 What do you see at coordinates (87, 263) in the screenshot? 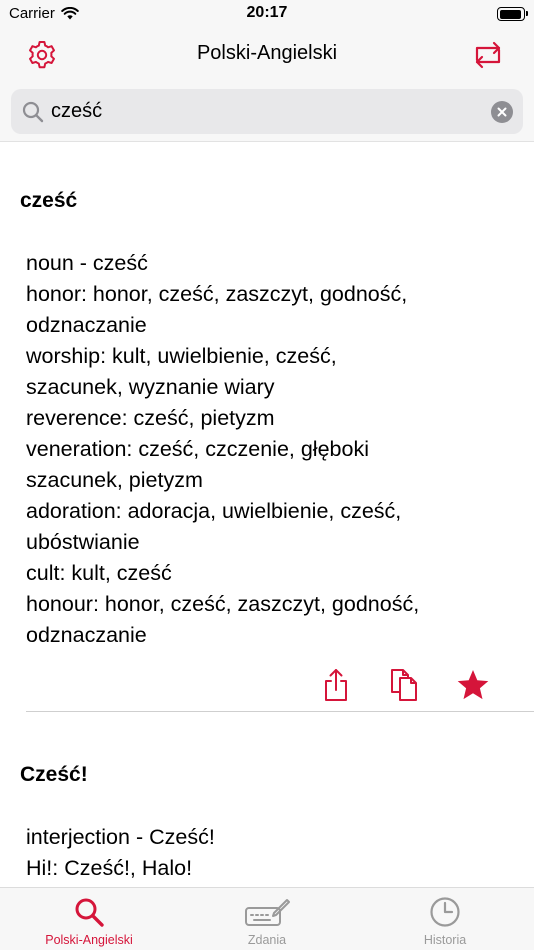
I see `definition-line: noun - cześć` at bounding box center [87, 263].